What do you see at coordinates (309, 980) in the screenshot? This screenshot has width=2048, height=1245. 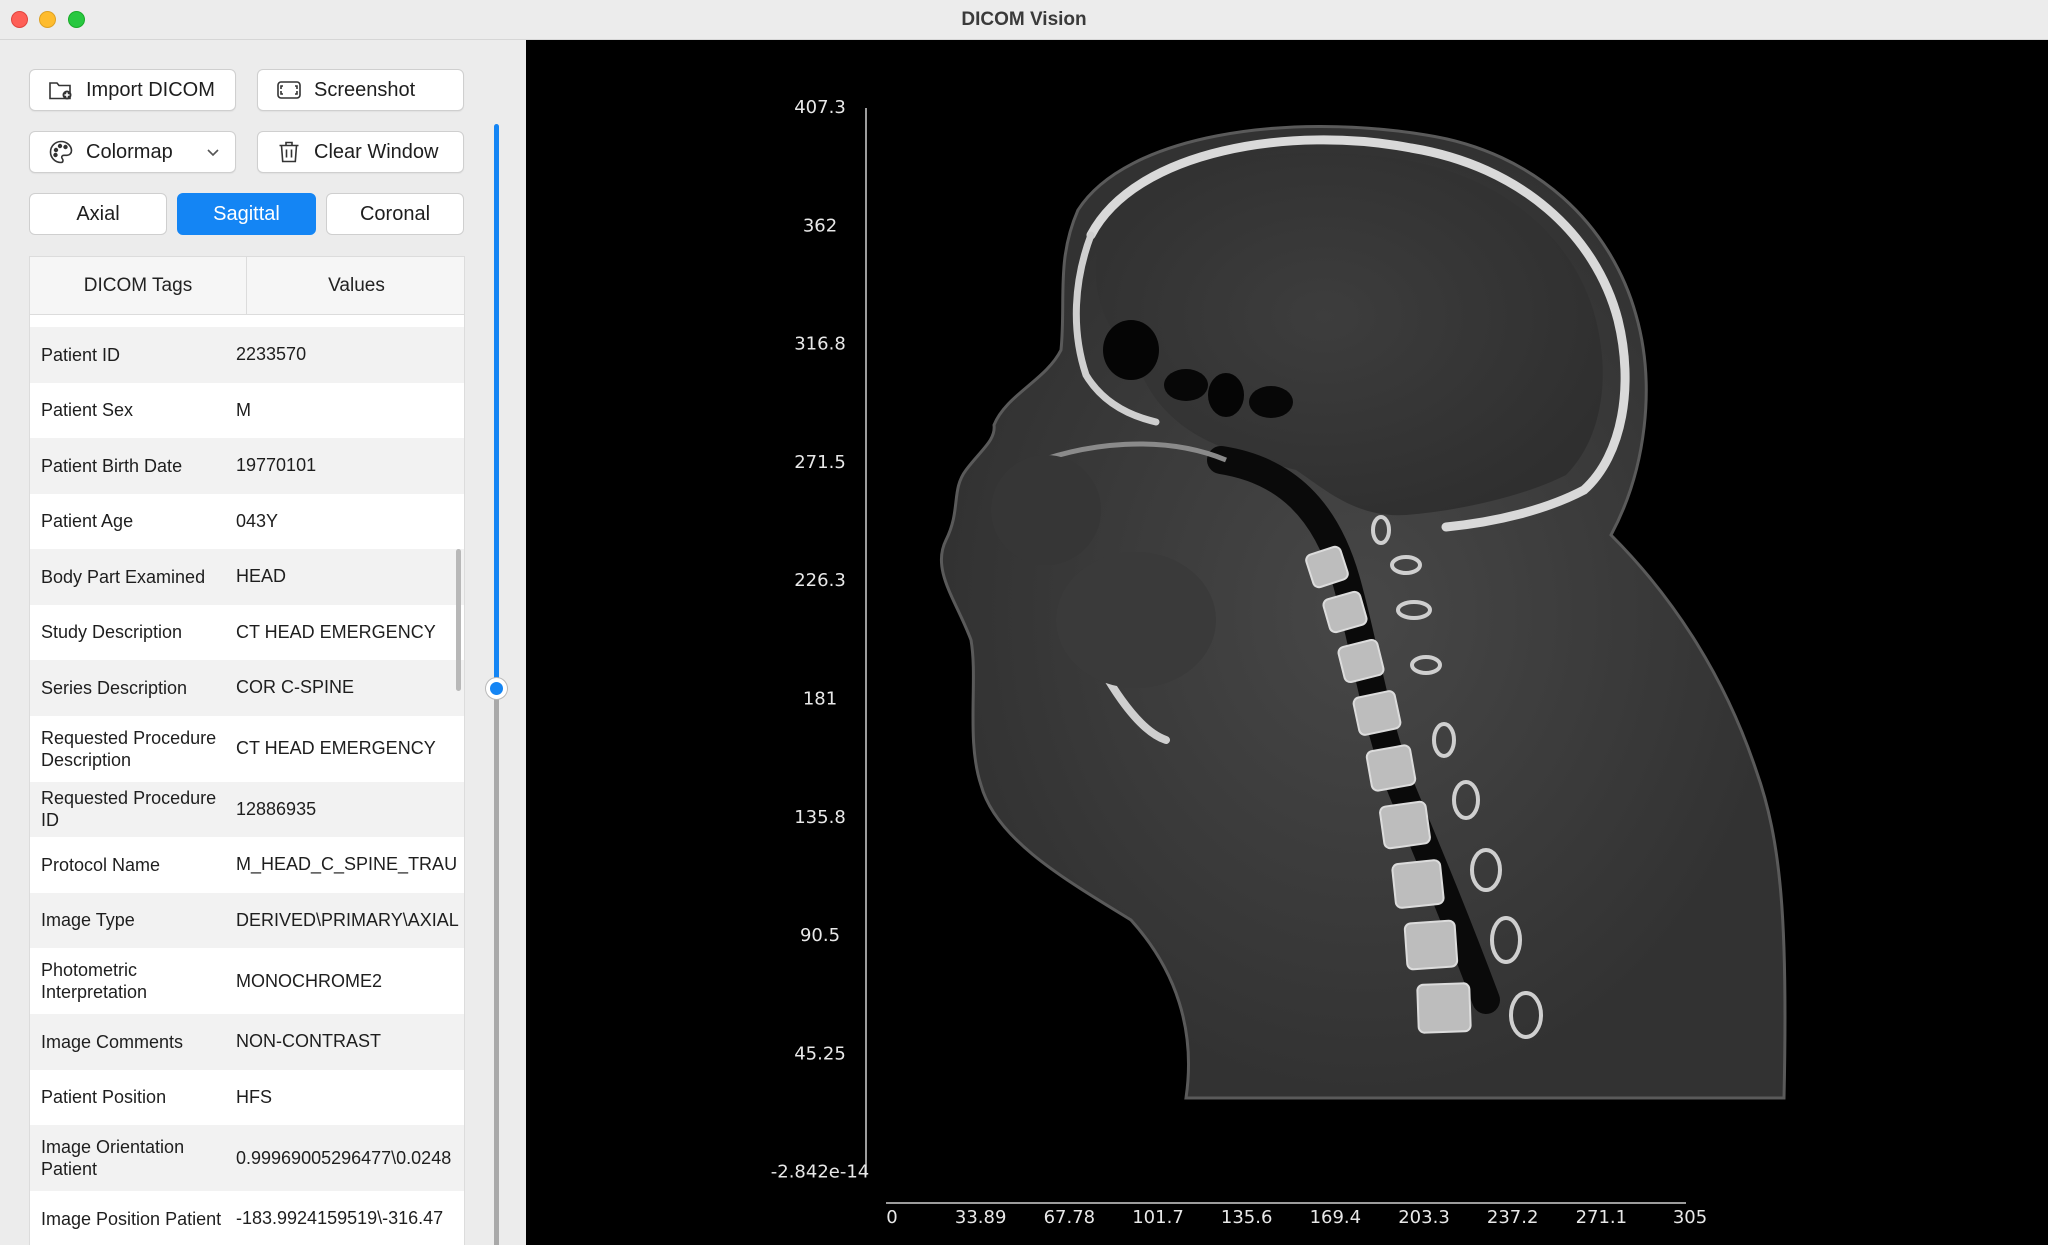 I see `value-cell: MONOCHROME2` at bounding box center [309, 980].